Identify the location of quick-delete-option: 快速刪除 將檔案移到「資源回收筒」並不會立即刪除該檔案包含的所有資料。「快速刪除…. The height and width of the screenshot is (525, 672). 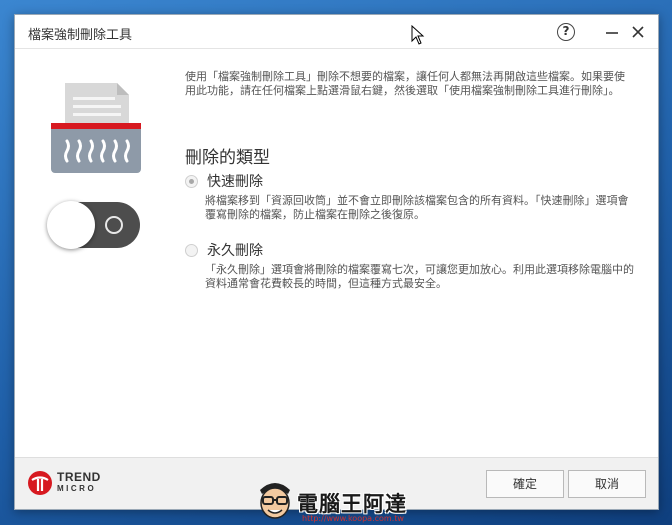
(410, 196).